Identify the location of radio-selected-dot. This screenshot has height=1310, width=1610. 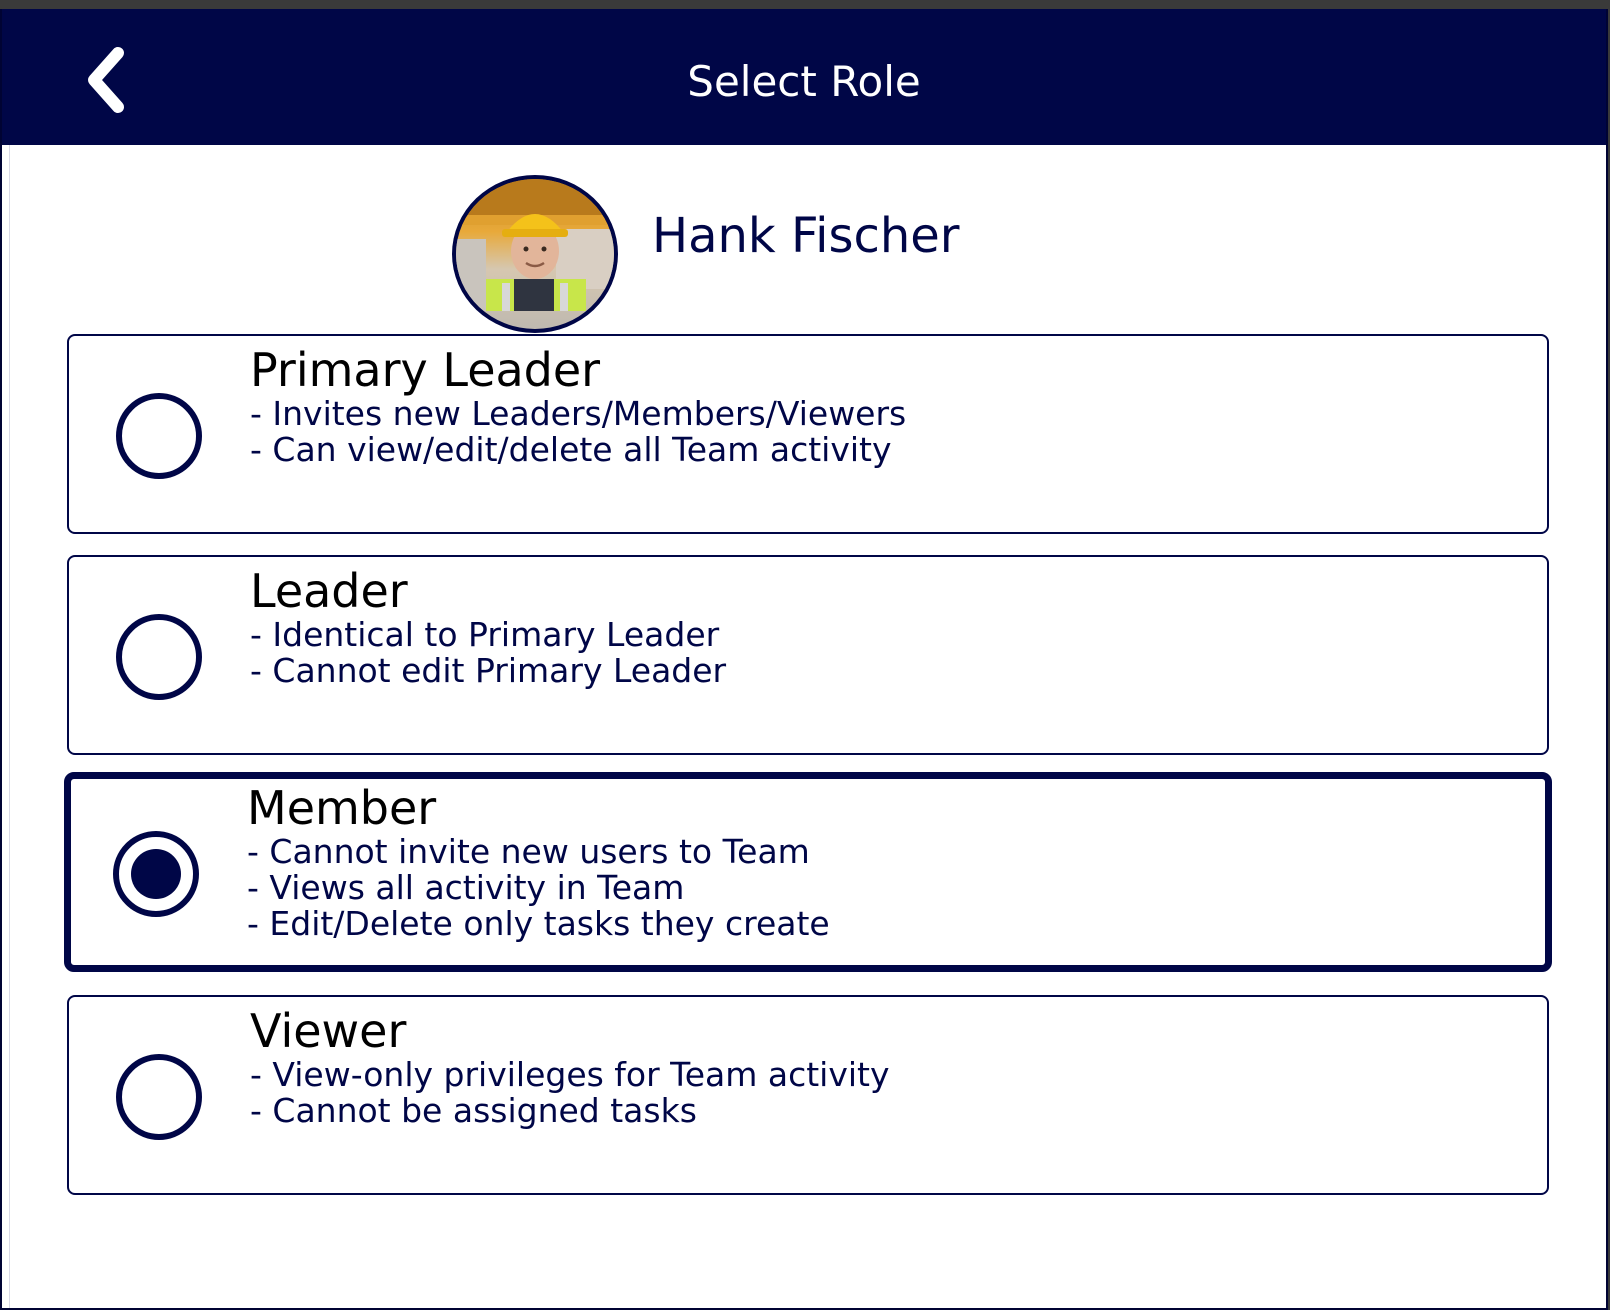
(156, 874).